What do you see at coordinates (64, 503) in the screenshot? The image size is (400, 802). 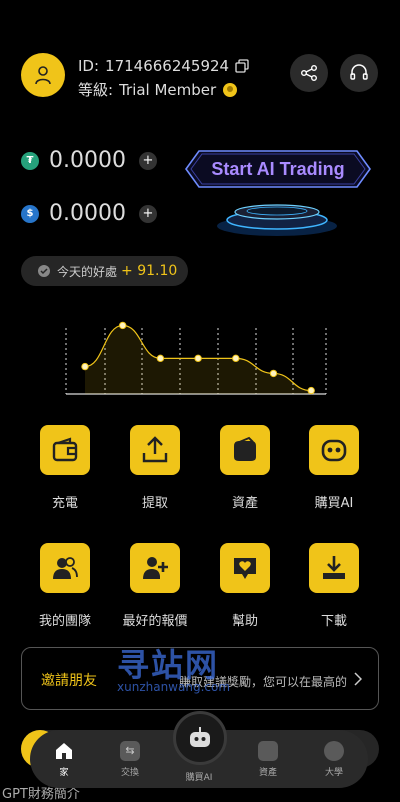 I see `action-label: 充電` at bounding box center [64, 503].